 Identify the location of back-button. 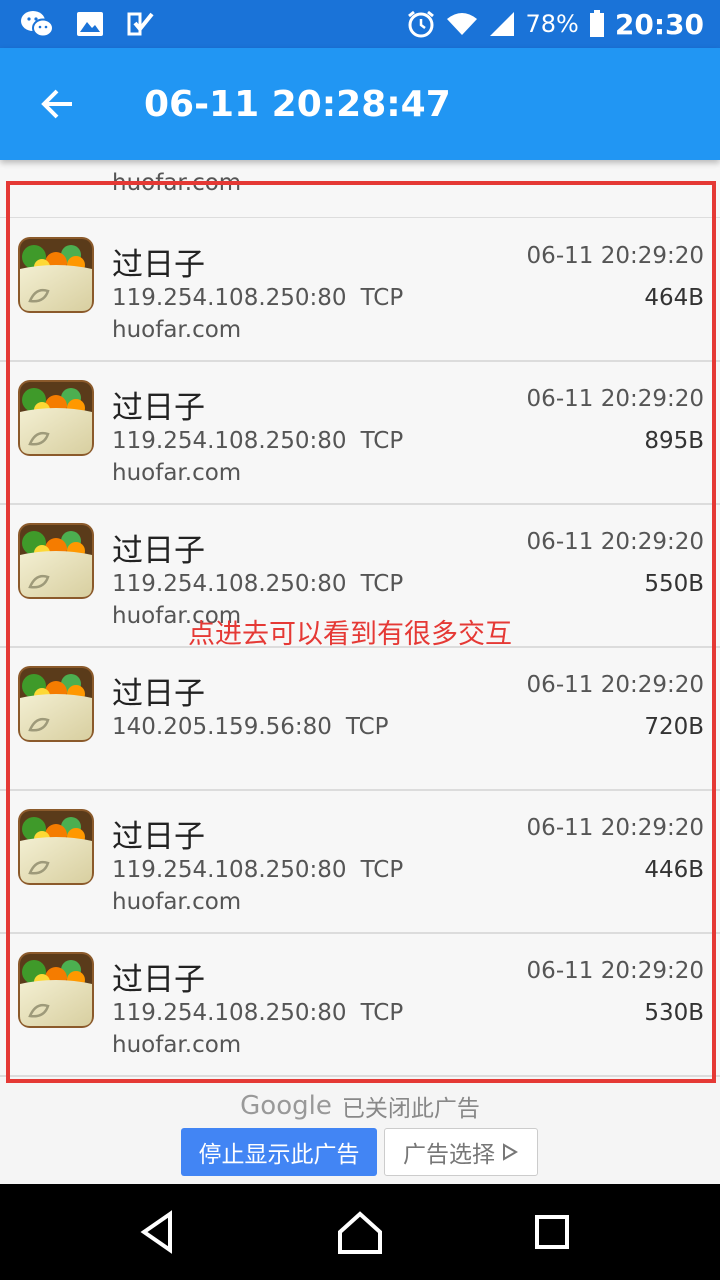
(58, 104).